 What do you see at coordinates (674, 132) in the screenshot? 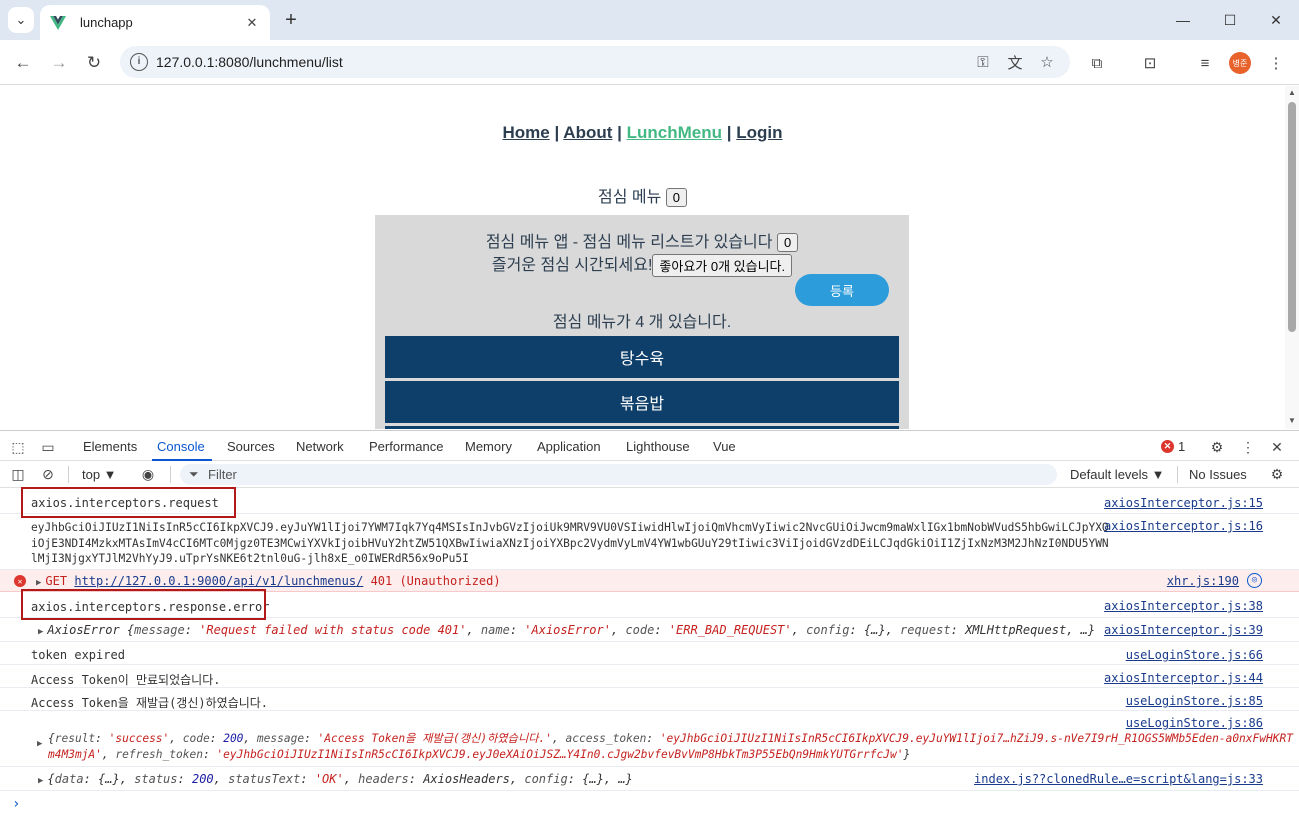
I see `nav-lunchmenu-link: LunchMenu` at bounding box center [674, 132].